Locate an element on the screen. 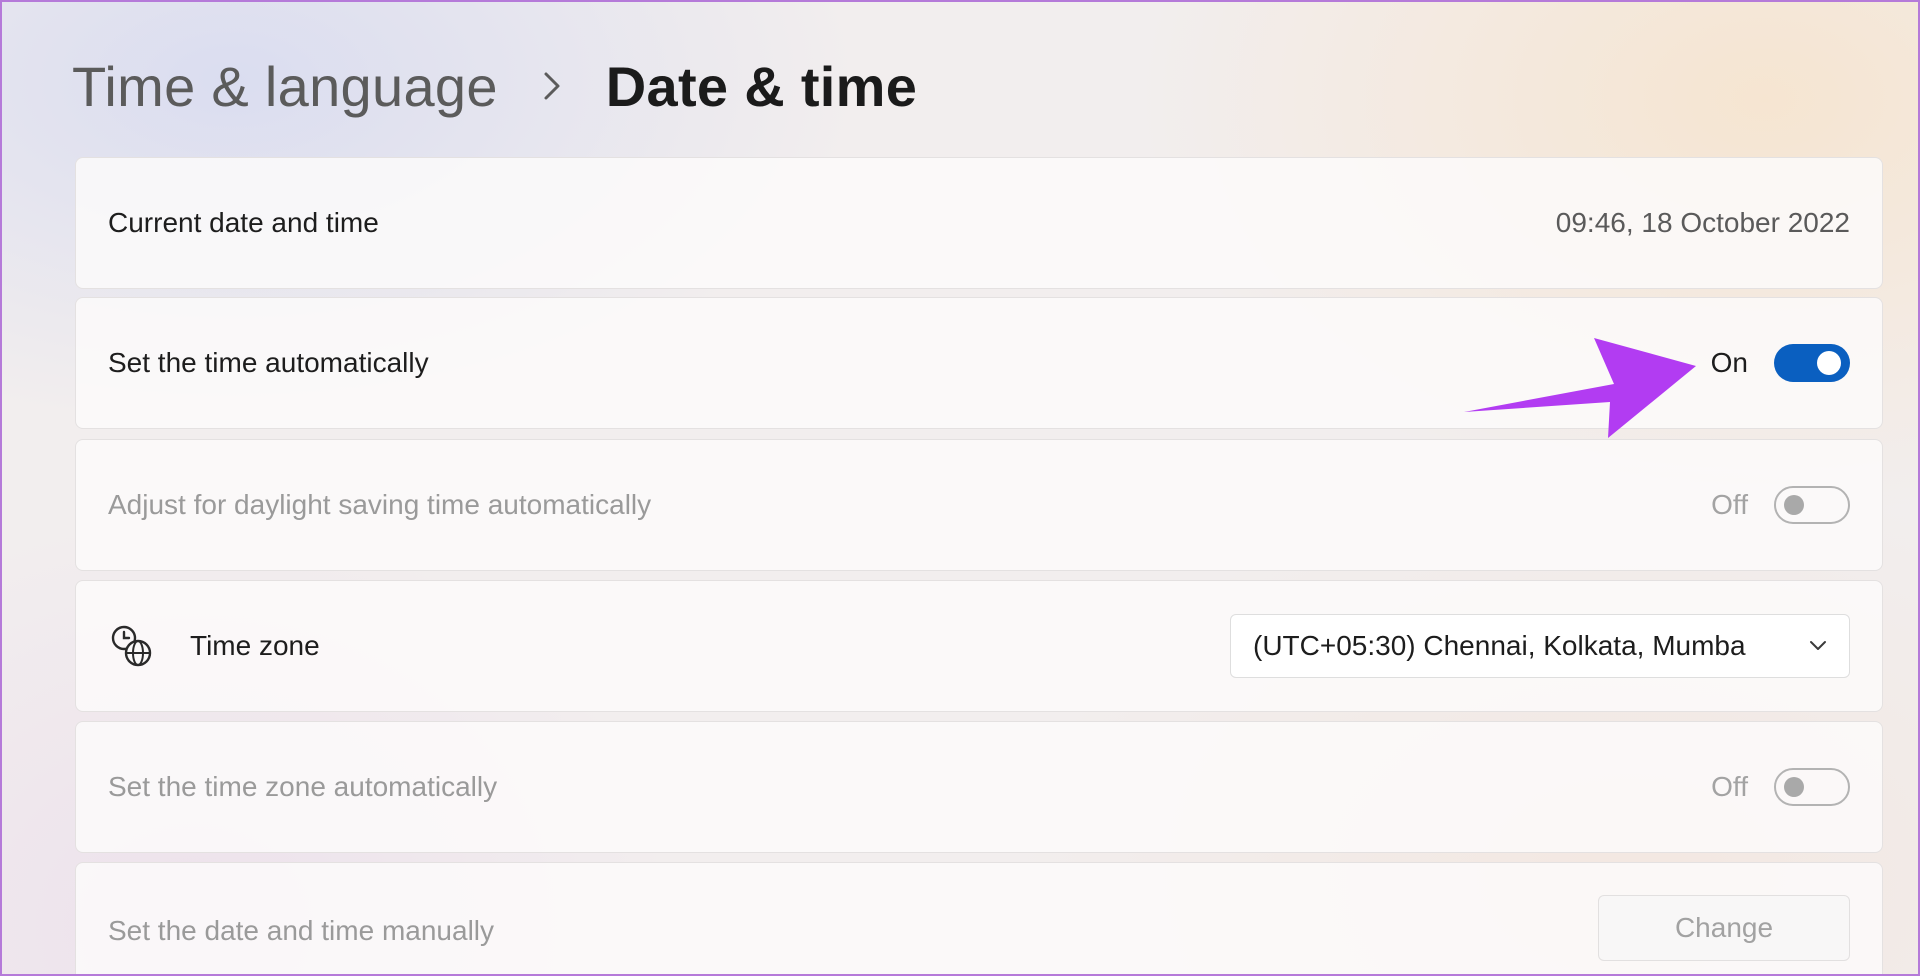 The height and width of the screenshot is (976, 1920). annotation-arrow-icon is located at coordinates (1580, 388).